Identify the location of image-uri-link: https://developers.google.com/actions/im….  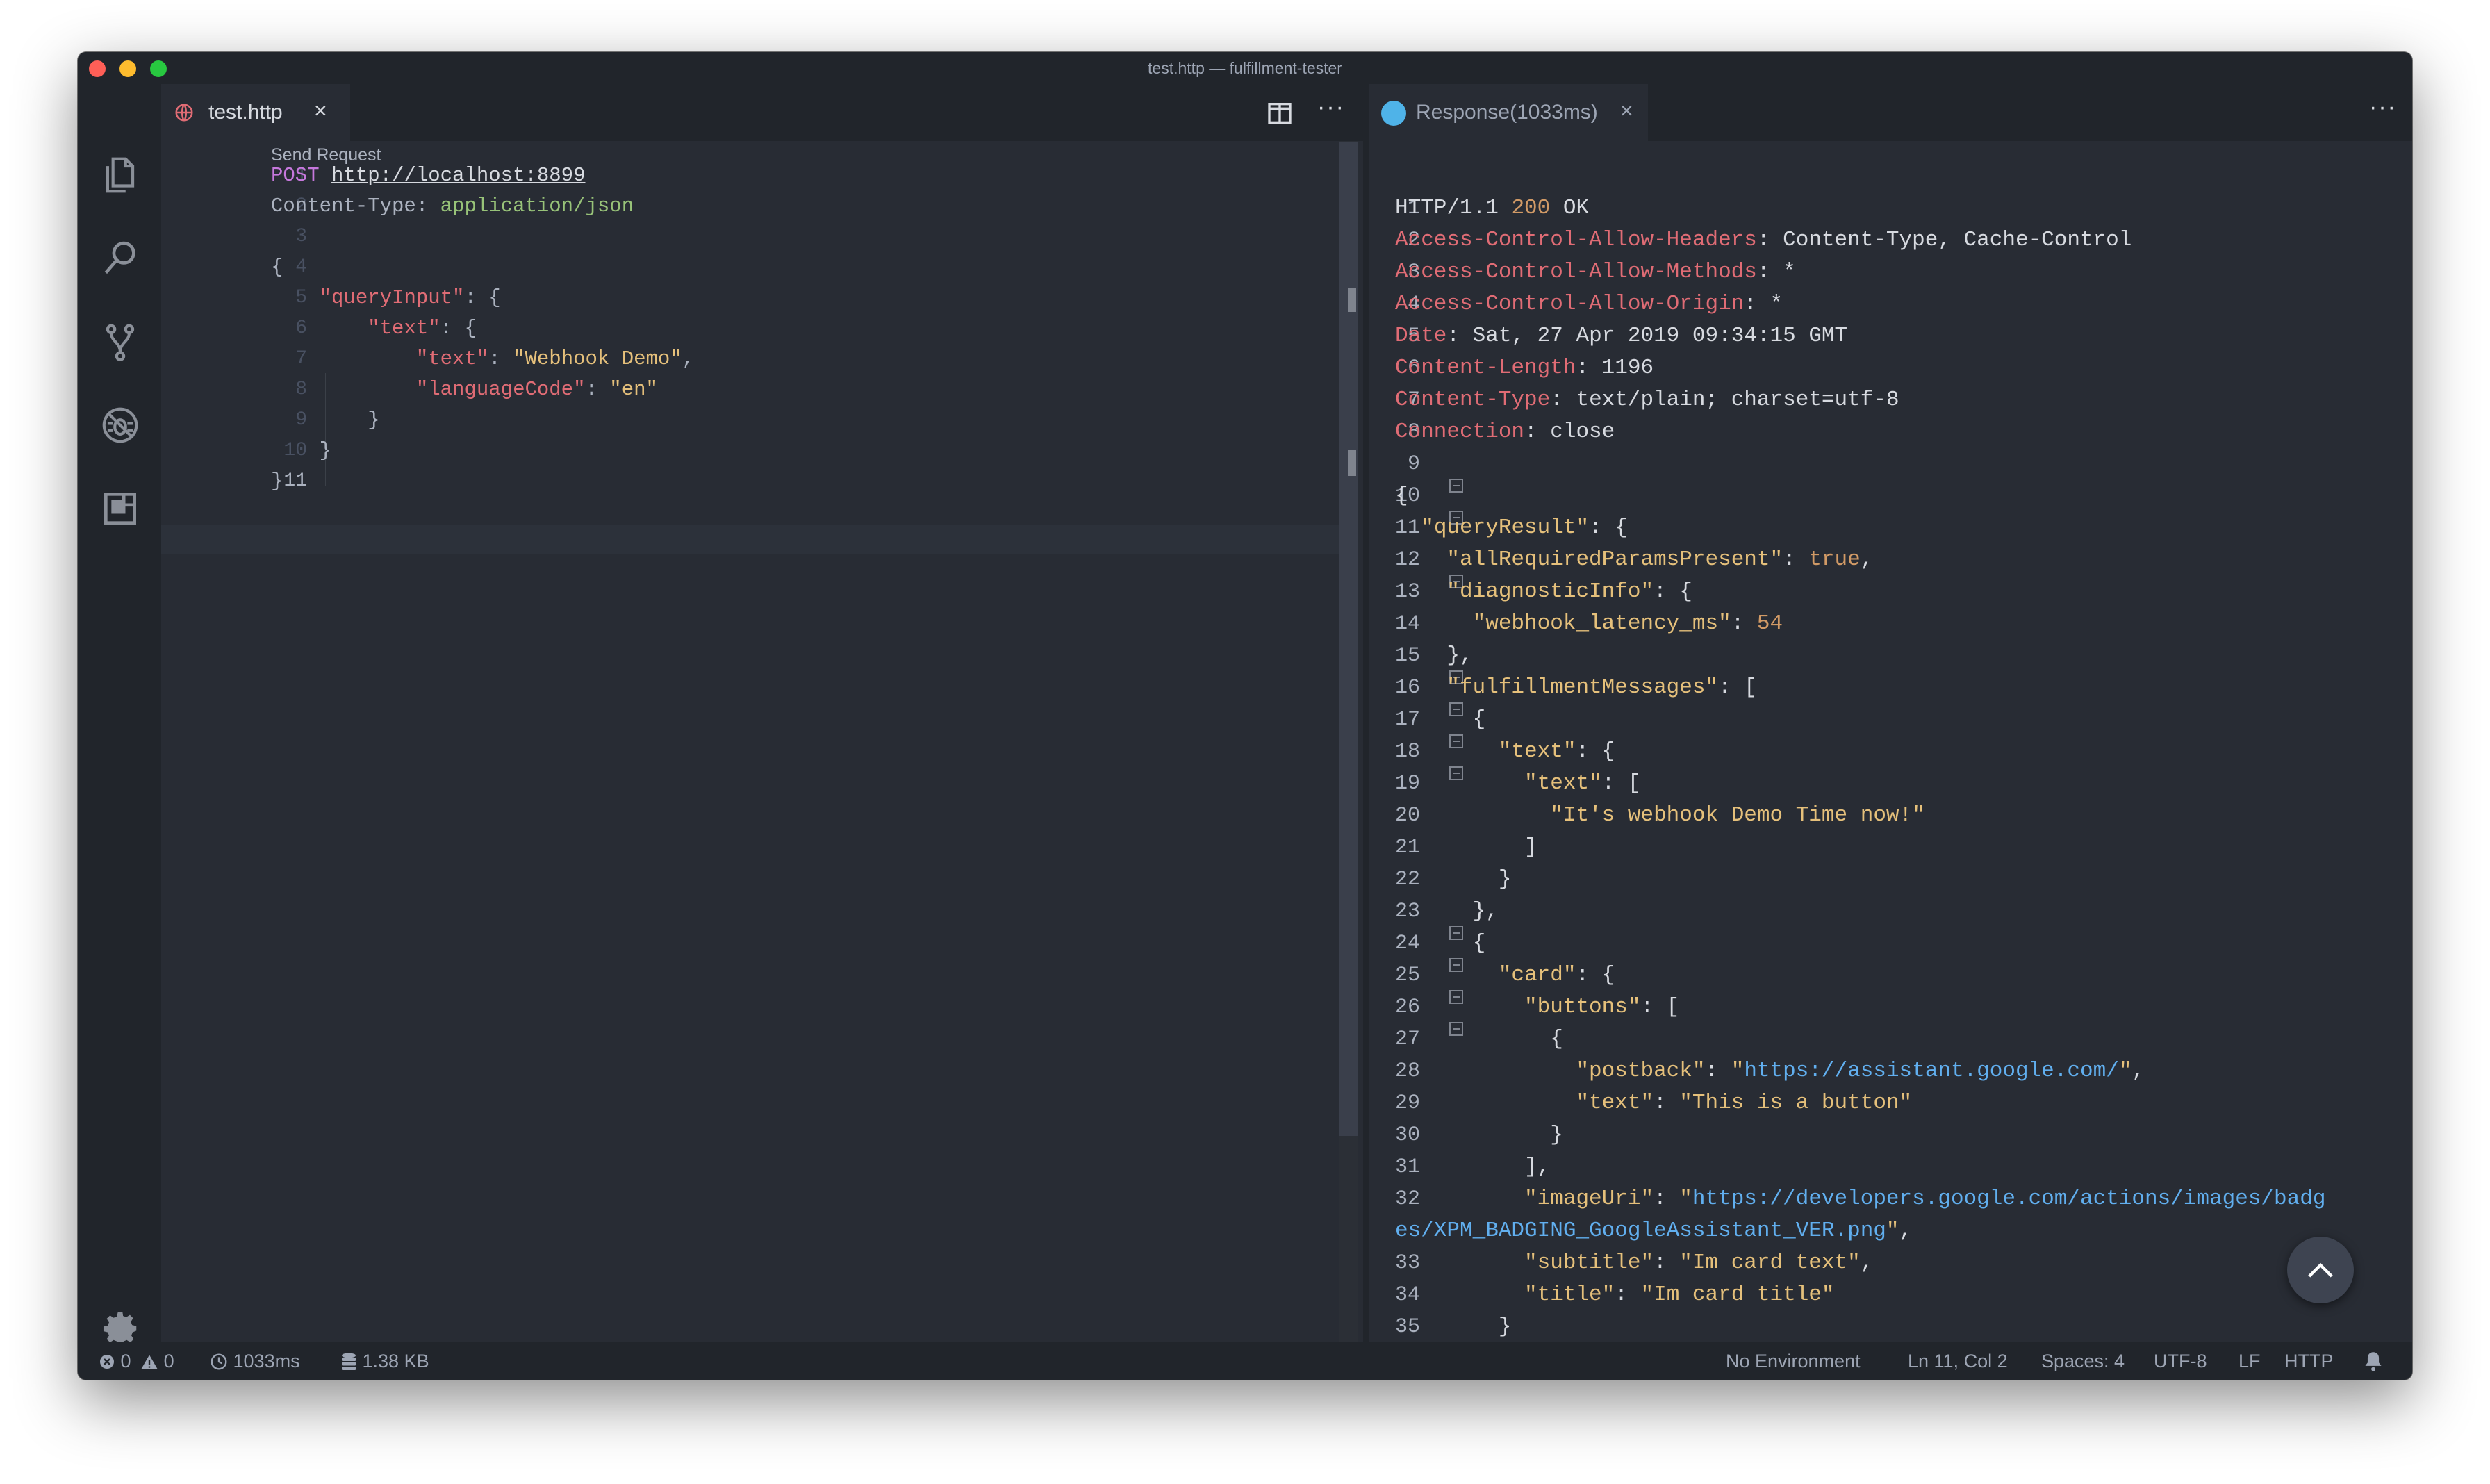
(2009, 1199).